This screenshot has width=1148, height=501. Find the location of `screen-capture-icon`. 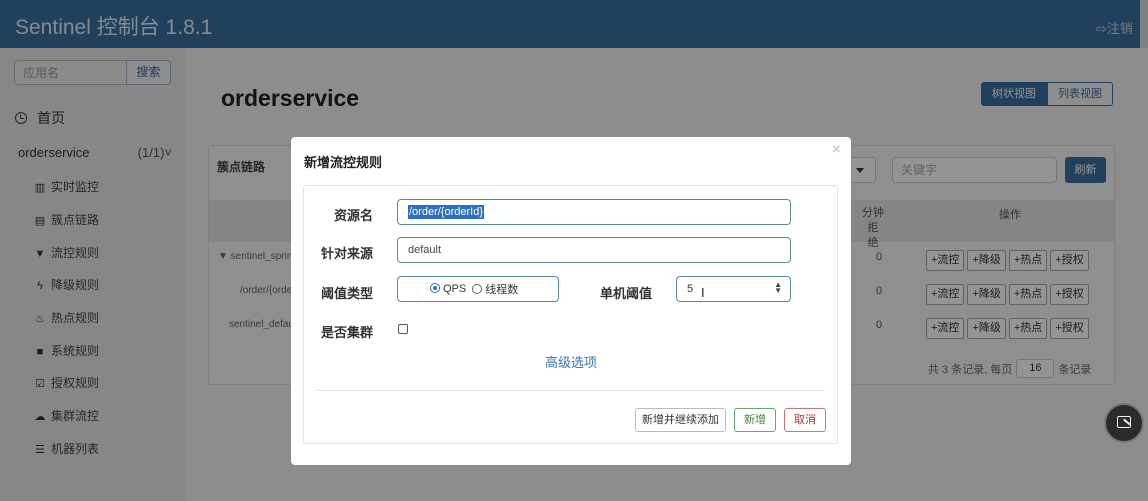

screen-capture-icon is located at coordinates (1124, 422).